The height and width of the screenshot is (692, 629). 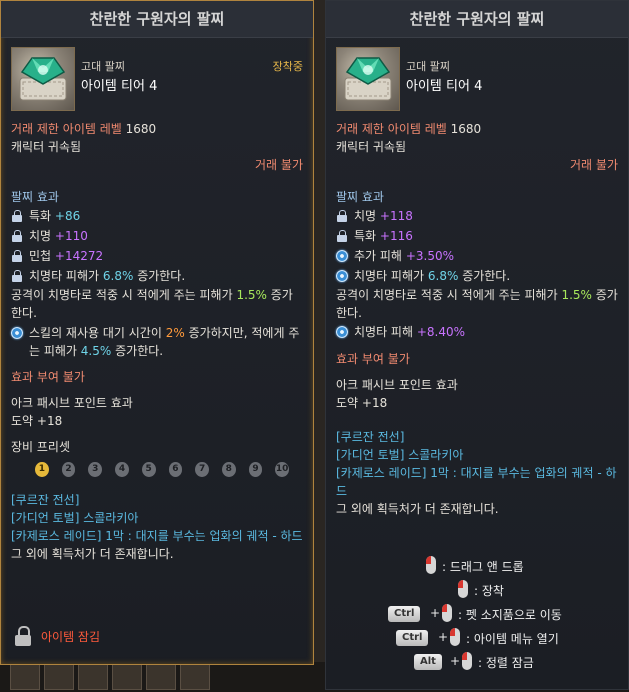 What do you see at coordinates (157, 236) in the screenshot?
I see `stat-row: 치명 +110` at bounding box center [157, 236].